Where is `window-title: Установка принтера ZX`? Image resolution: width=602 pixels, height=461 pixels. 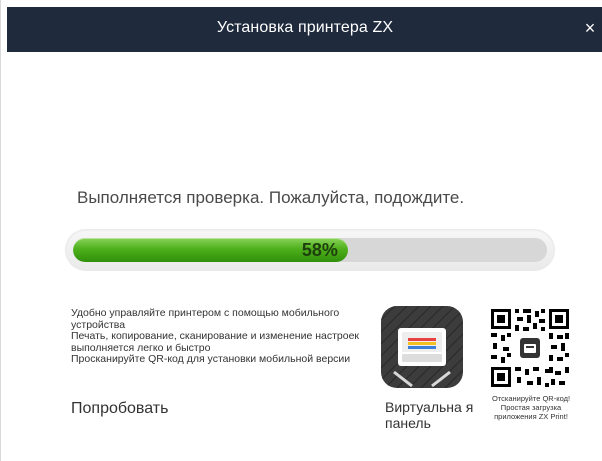 window-title: Установка принтера ZX is located at coordinates (305, 27).